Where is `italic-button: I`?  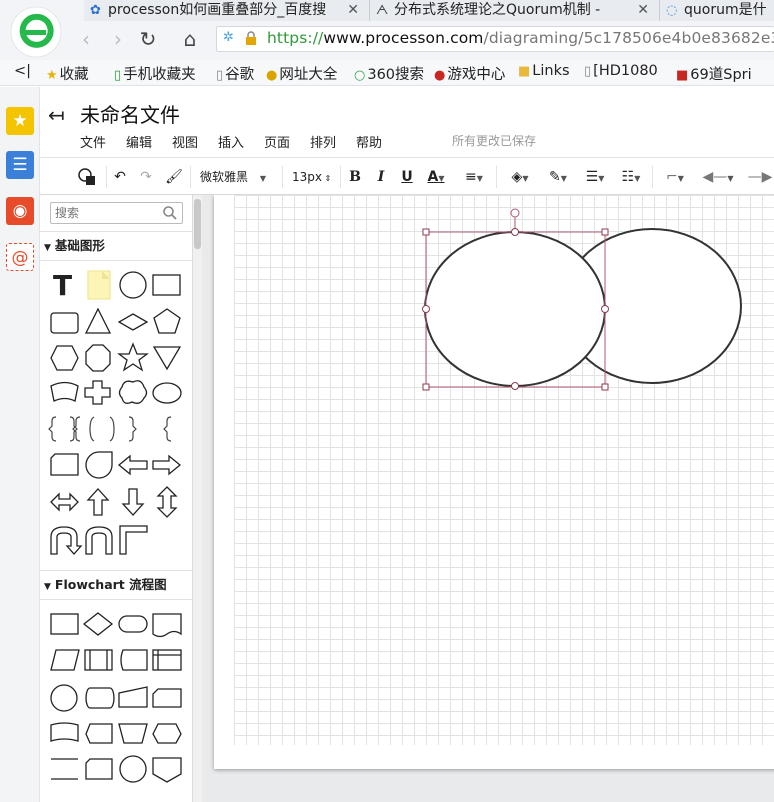
italic-button: I is located at coordinates (381, 177).